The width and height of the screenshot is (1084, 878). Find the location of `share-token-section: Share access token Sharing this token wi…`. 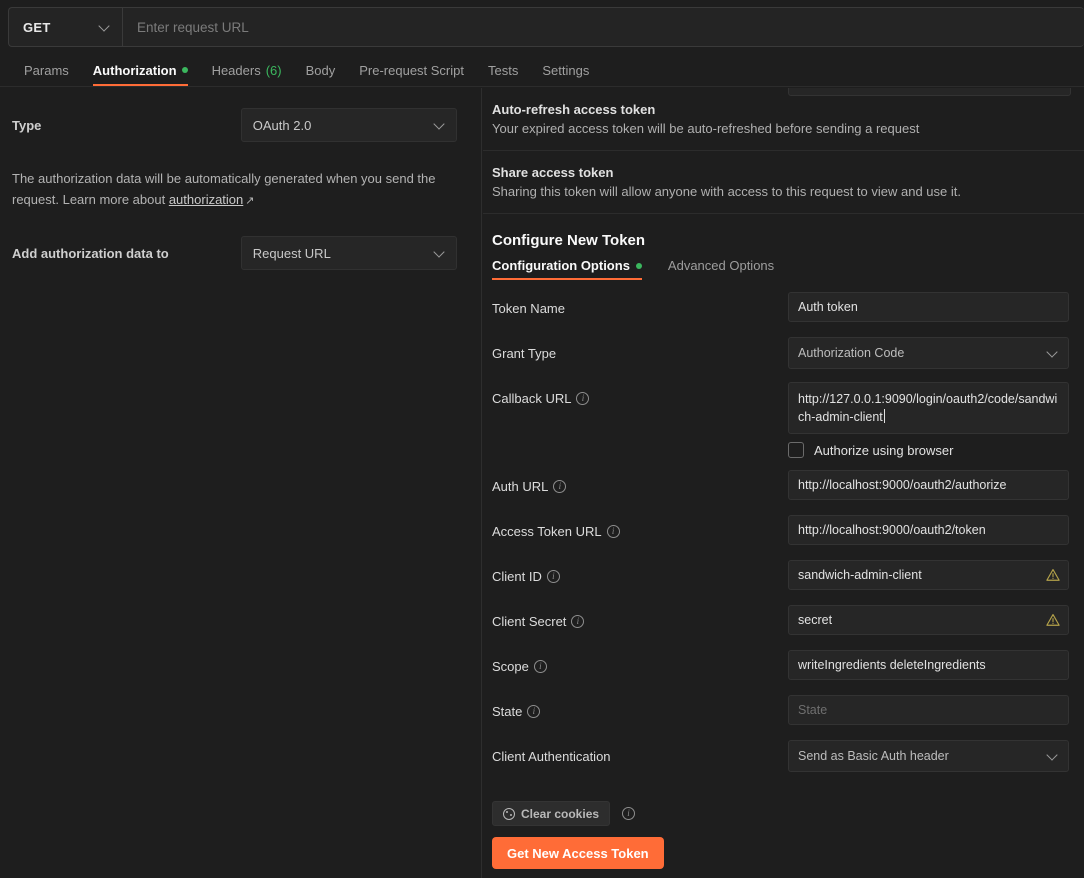

share-token-section: Share access token Sharing this token wi… is located at coordinates (783, 182).